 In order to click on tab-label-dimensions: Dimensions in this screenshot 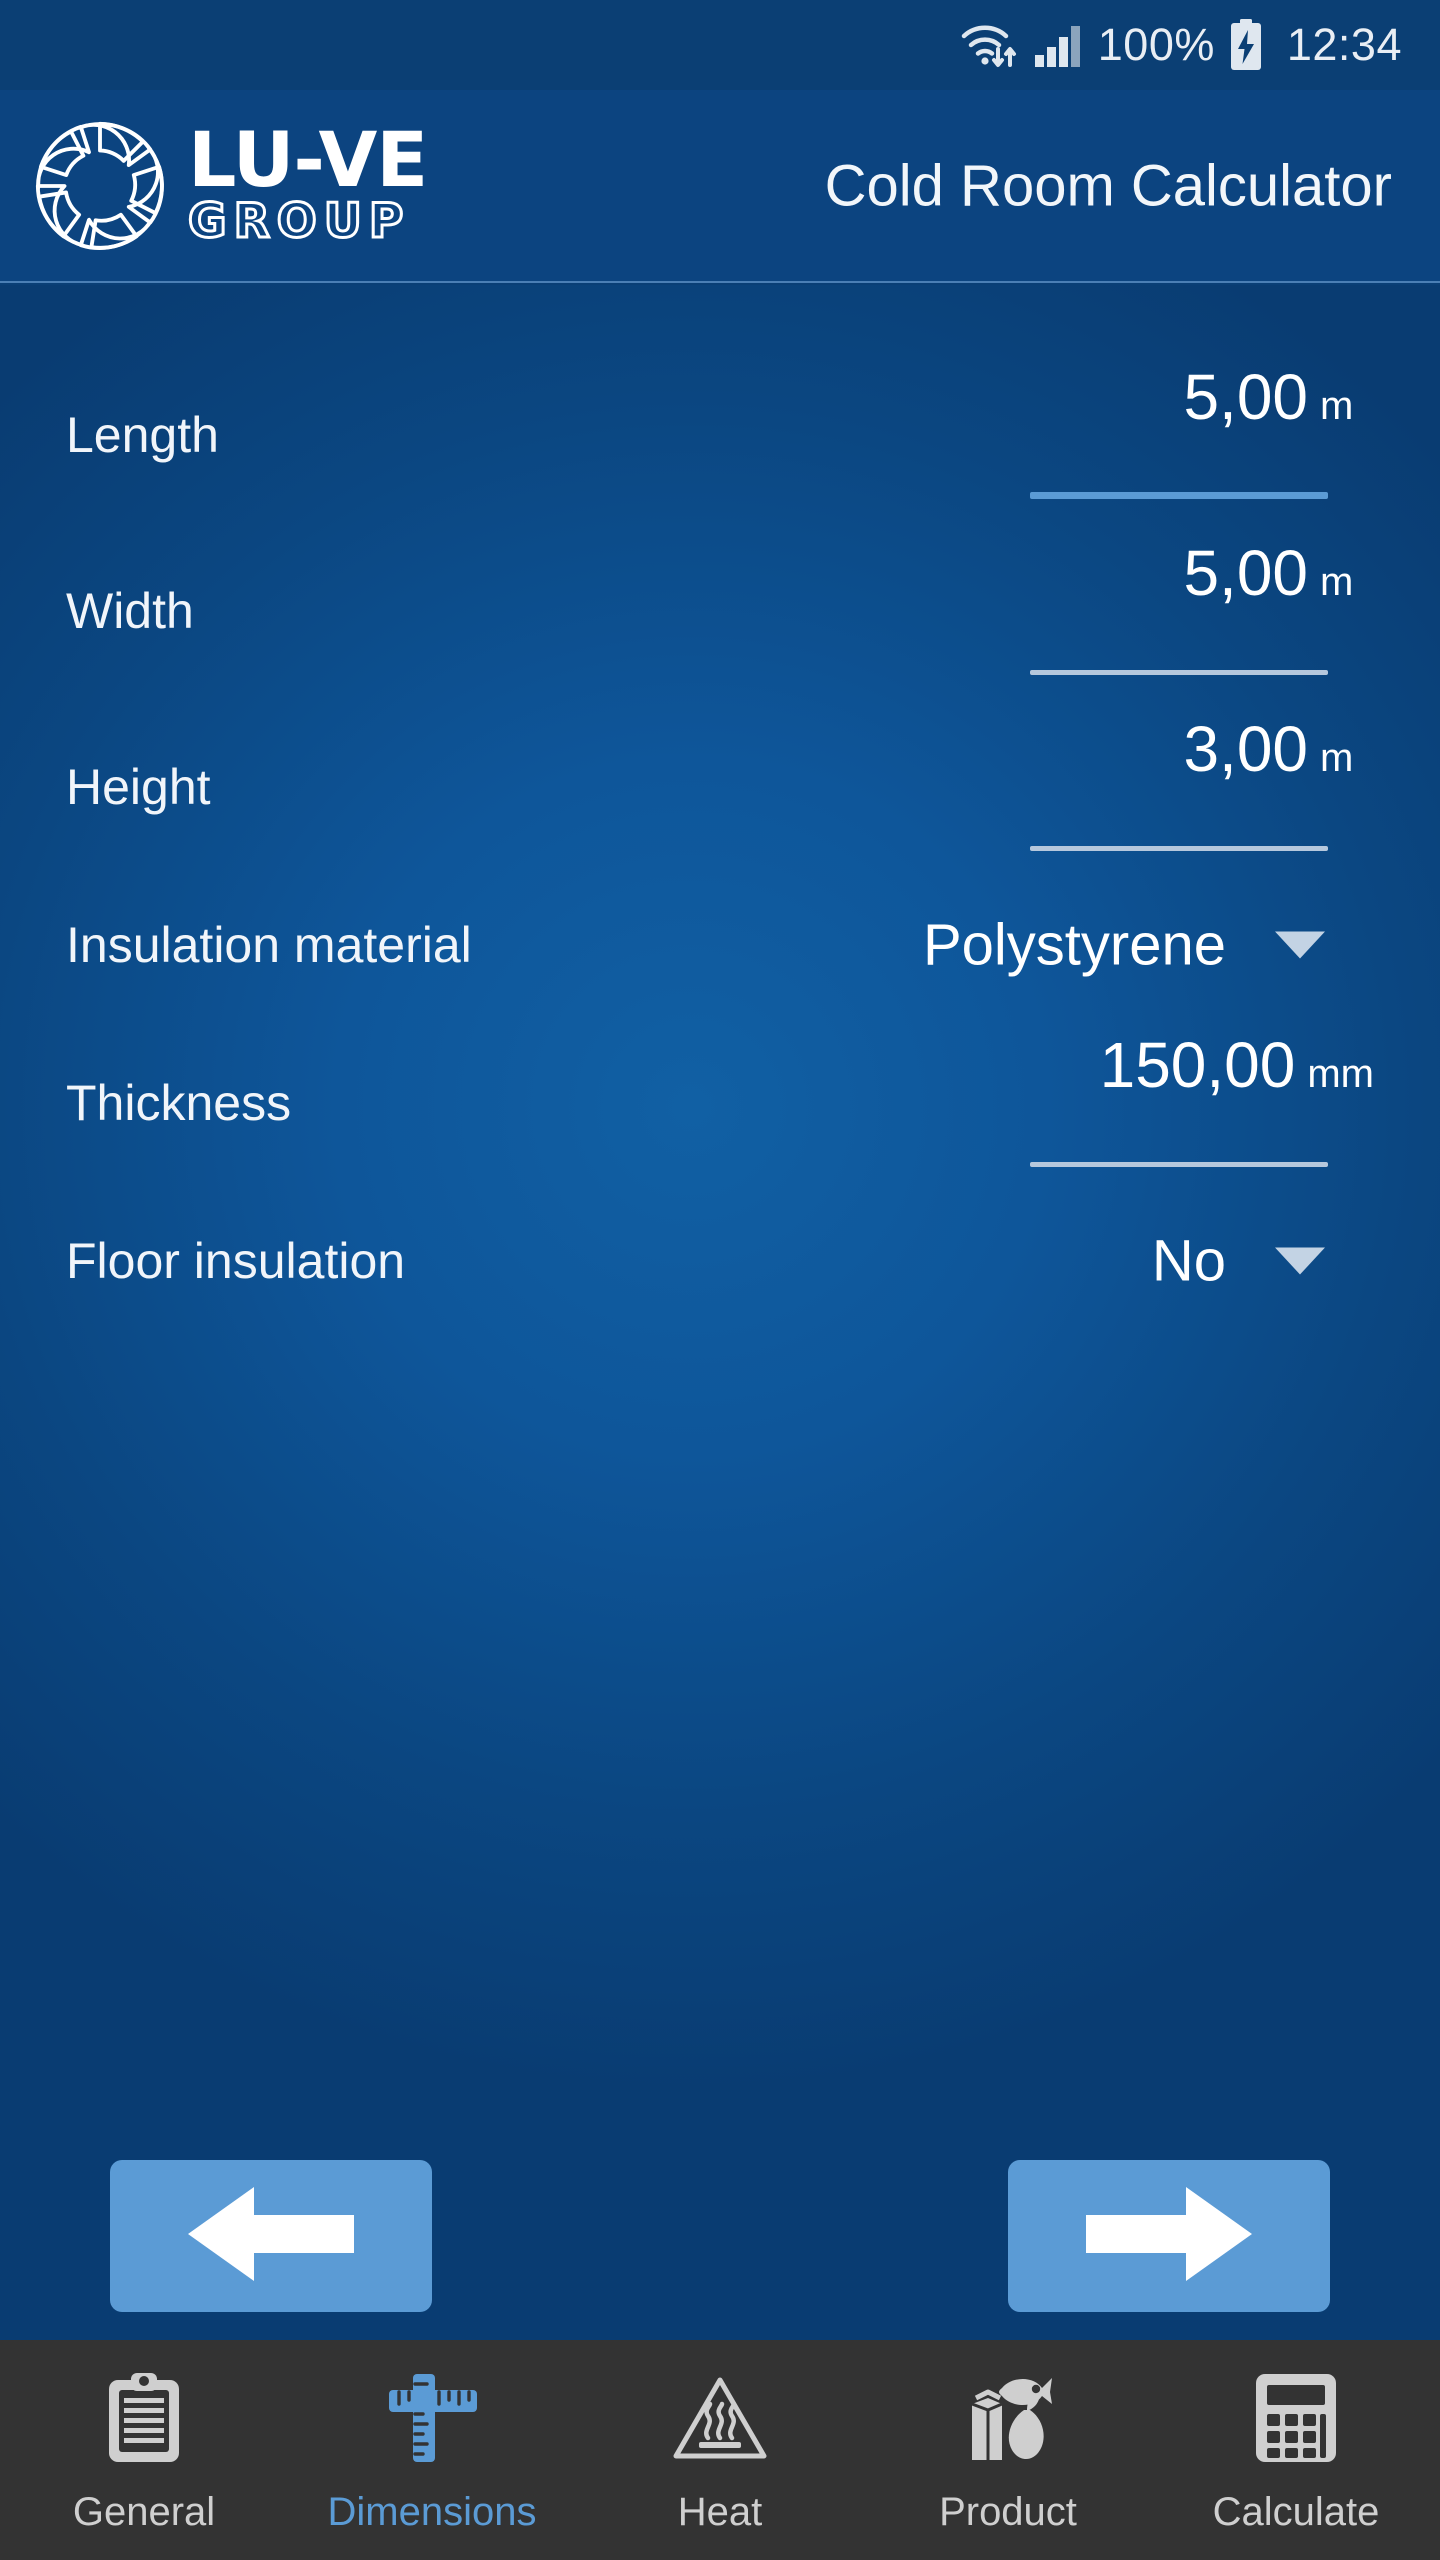, I will do `click(432, 2512)`.